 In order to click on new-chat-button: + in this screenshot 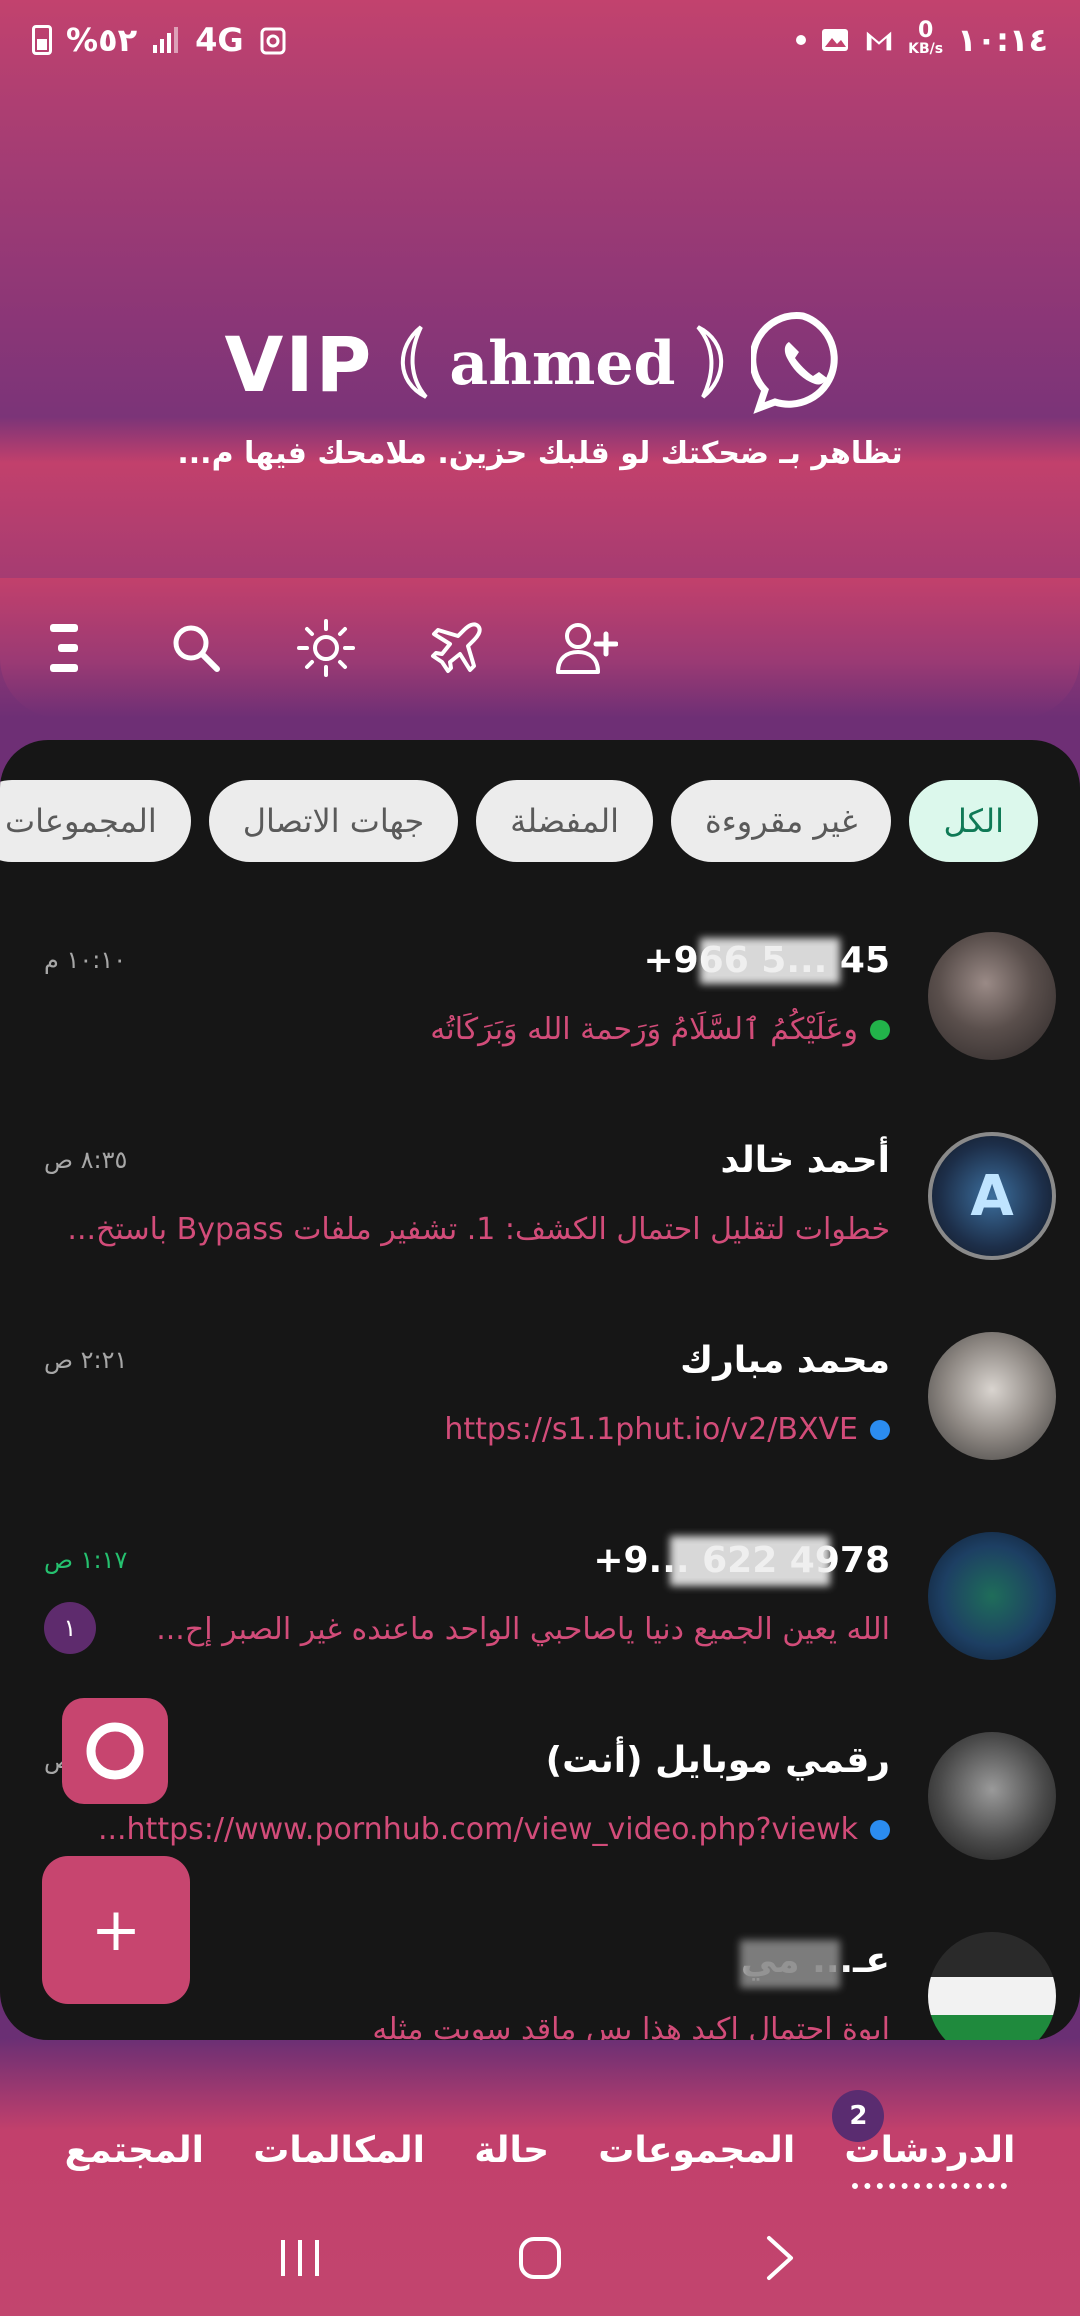, I will do `click(116, 1930)`.